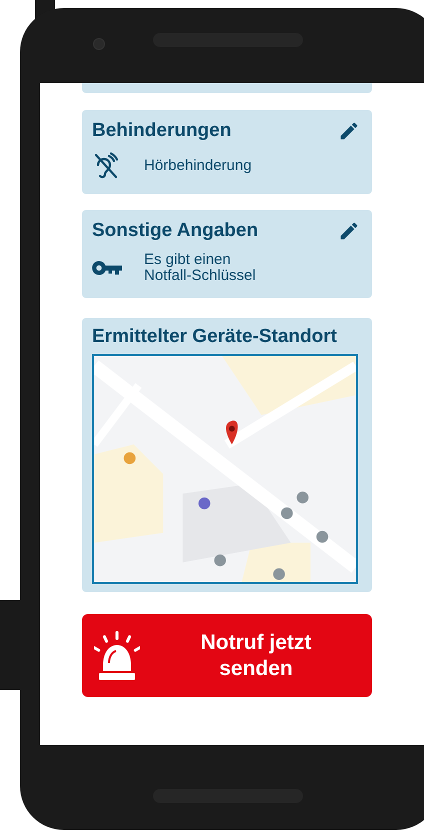 The height and width of the screenshot is (832, 424). I want to click on card-title: Sonstige Angaben, so click(175, 231).